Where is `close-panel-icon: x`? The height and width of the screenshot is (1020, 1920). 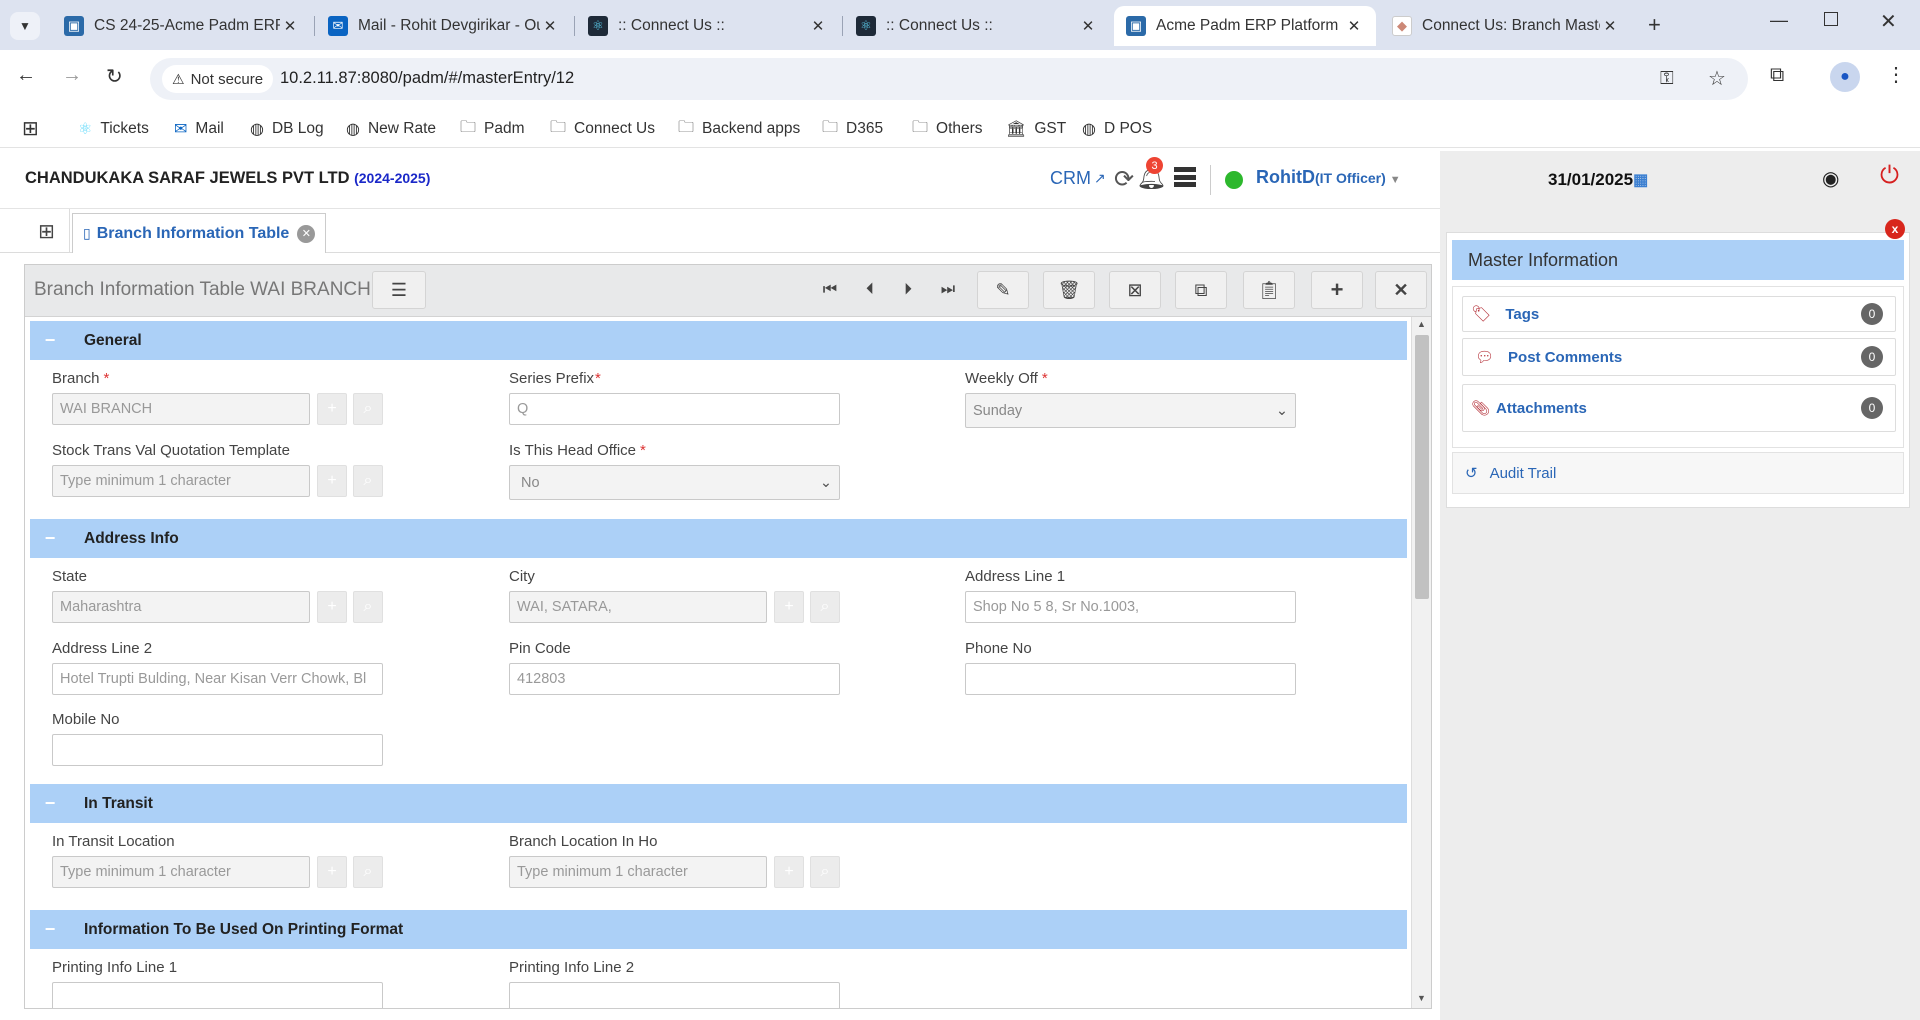 close-panel-icon: x is located at coordinates (1895, 229).